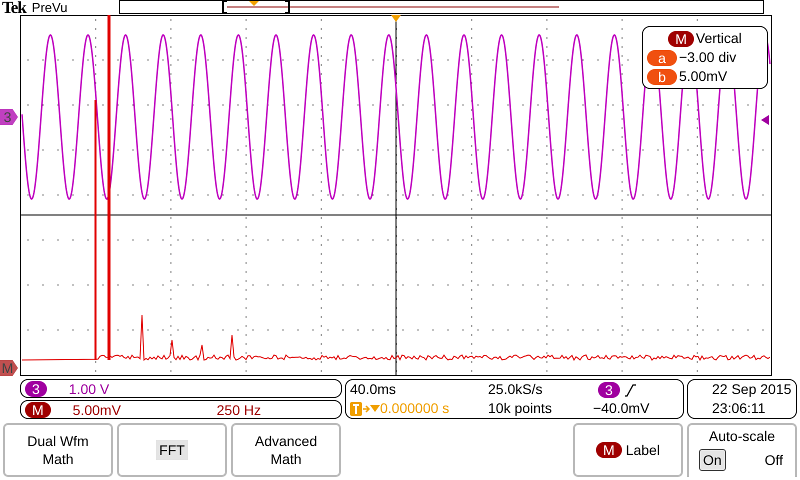  I want to click on rising-edge-icon, so click(629, 389).